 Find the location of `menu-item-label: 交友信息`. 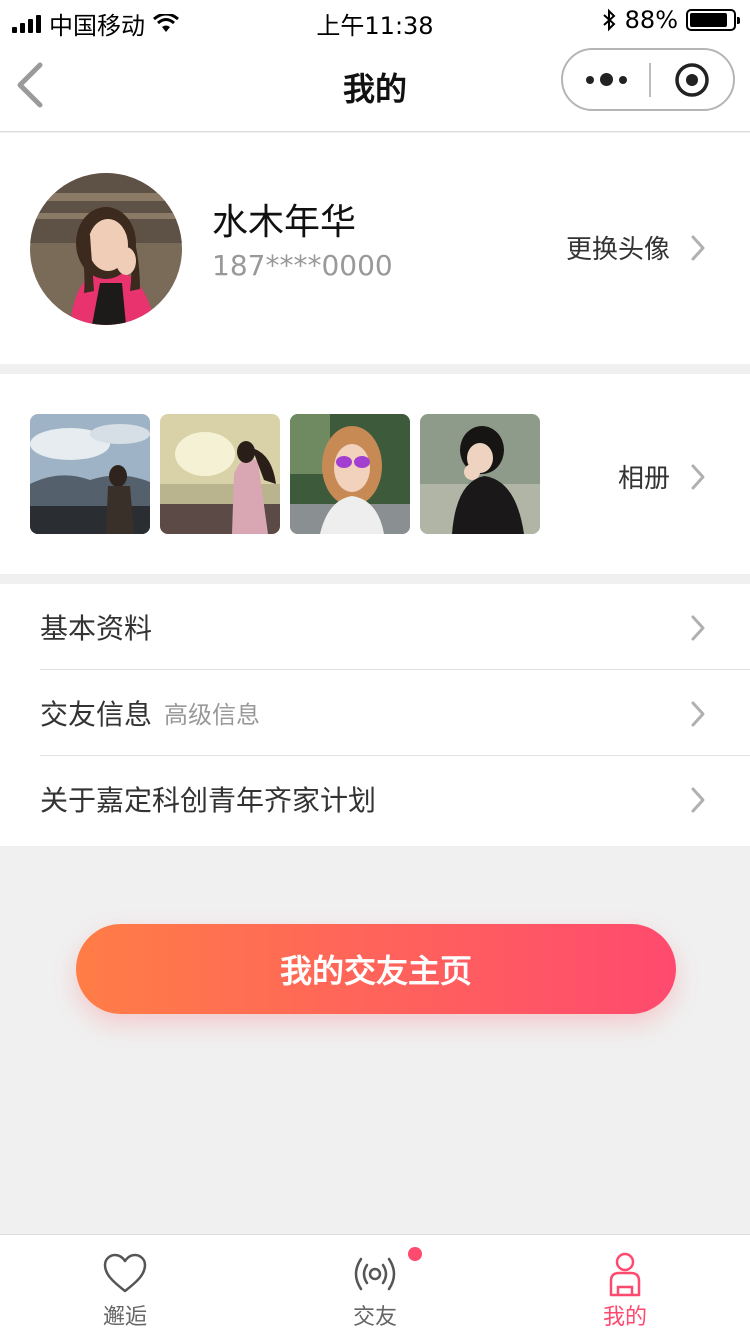

menu-item-label: 交友信息 is located at coordinates (96, 714).